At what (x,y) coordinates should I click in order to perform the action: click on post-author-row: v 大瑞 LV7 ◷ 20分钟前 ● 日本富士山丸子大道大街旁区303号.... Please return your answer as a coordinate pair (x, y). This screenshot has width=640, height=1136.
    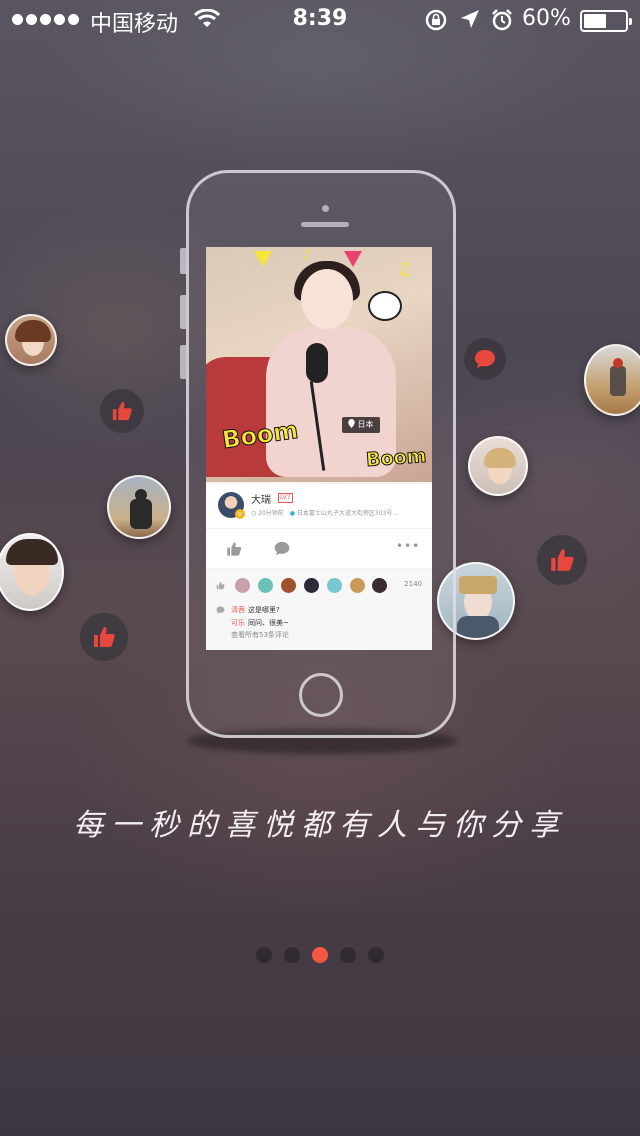
    Looking at the image, I should click on (319, 506).